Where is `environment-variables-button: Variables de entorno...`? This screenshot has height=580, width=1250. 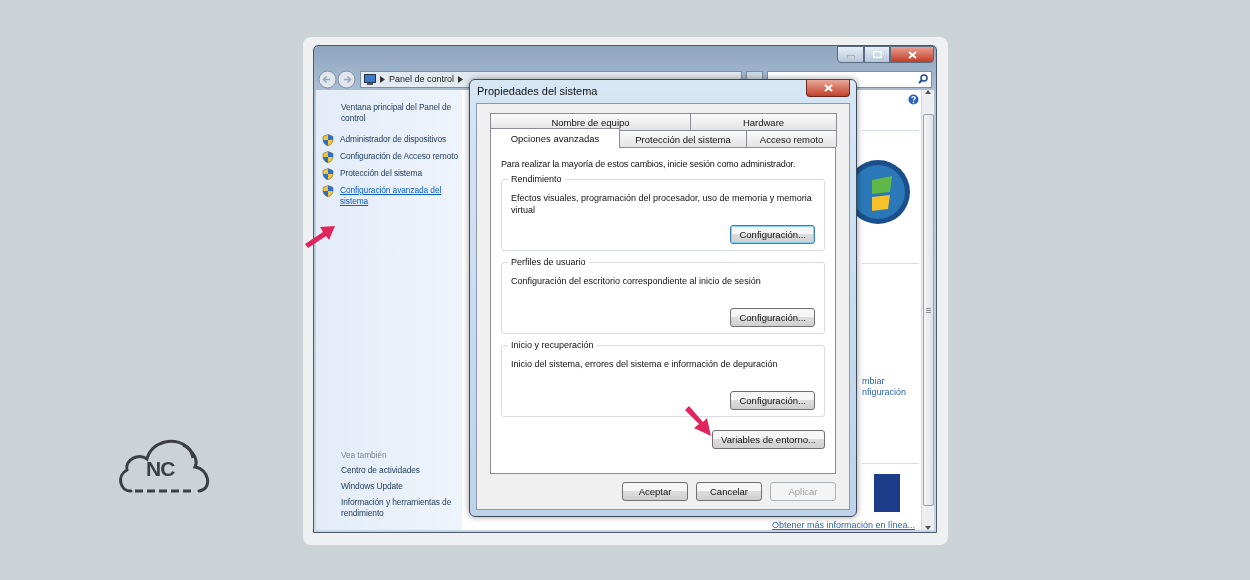 environment-variables-button: Variables de entorno... is located at coordinates (768, 439).